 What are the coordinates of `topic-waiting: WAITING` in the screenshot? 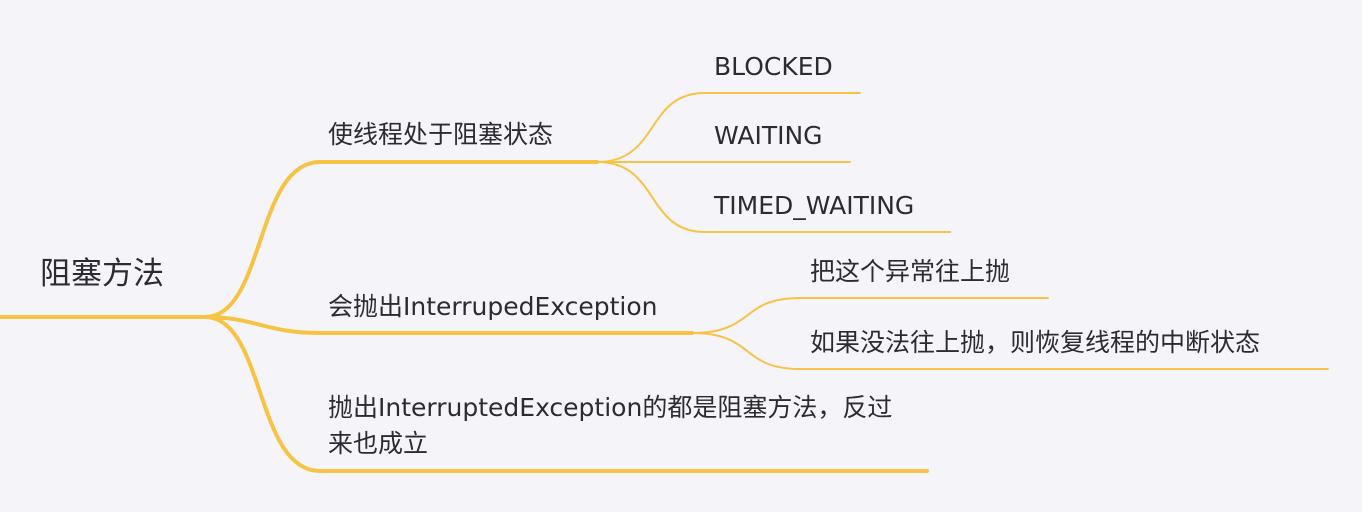 It's located at (768, 135).